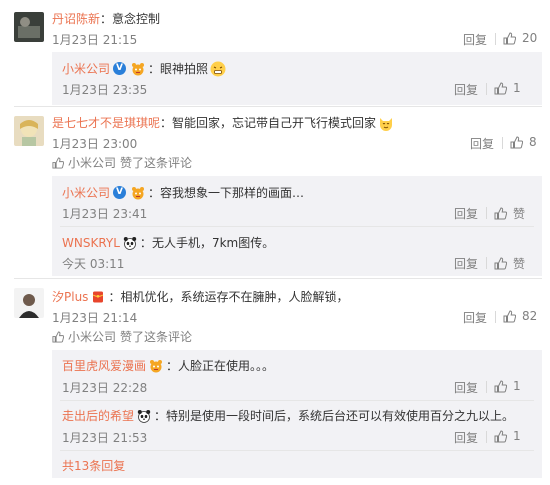  Describe the element at coordinates (234, 297) in the screenshot. I see `comment-text: 相机优化，系统运存不在臃肿，人脸解锁，` at that location.